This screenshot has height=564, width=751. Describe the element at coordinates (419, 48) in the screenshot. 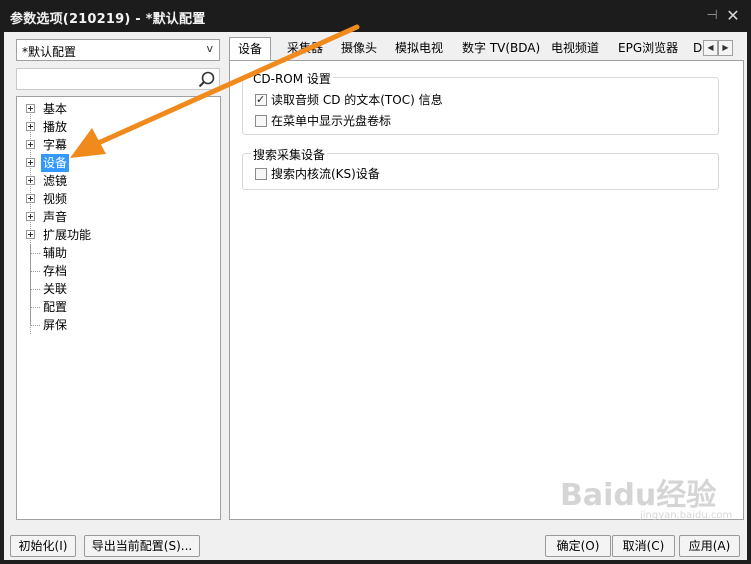

I see `tab-analog-tv: 模拟电视` at that location.